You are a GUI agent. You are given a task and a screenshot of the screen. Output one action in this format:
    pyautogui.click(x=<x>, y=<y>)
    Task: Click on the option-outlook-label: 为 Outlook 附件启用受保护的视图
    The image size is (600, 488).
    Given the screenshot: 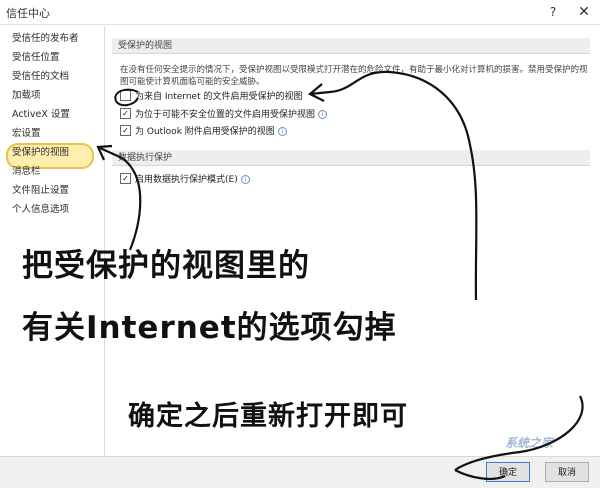 What is the action you would take?
    pyautogui.click(x=205, y=132)
    